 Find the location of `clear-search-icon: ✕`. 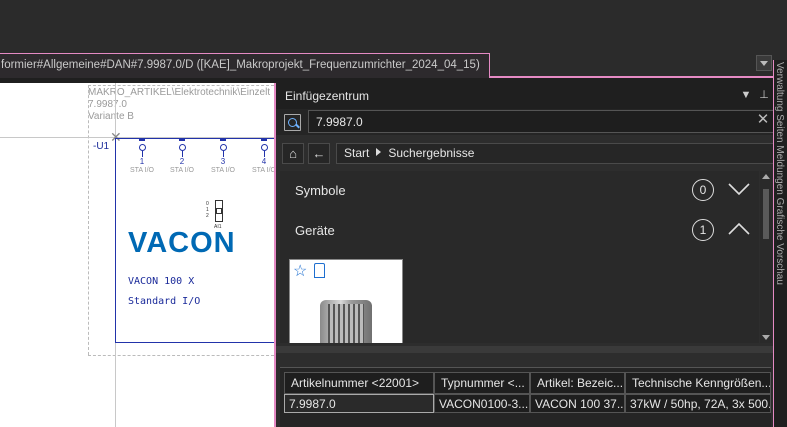

clear-search-icon: ✕ is located at coordinates (763, 119).